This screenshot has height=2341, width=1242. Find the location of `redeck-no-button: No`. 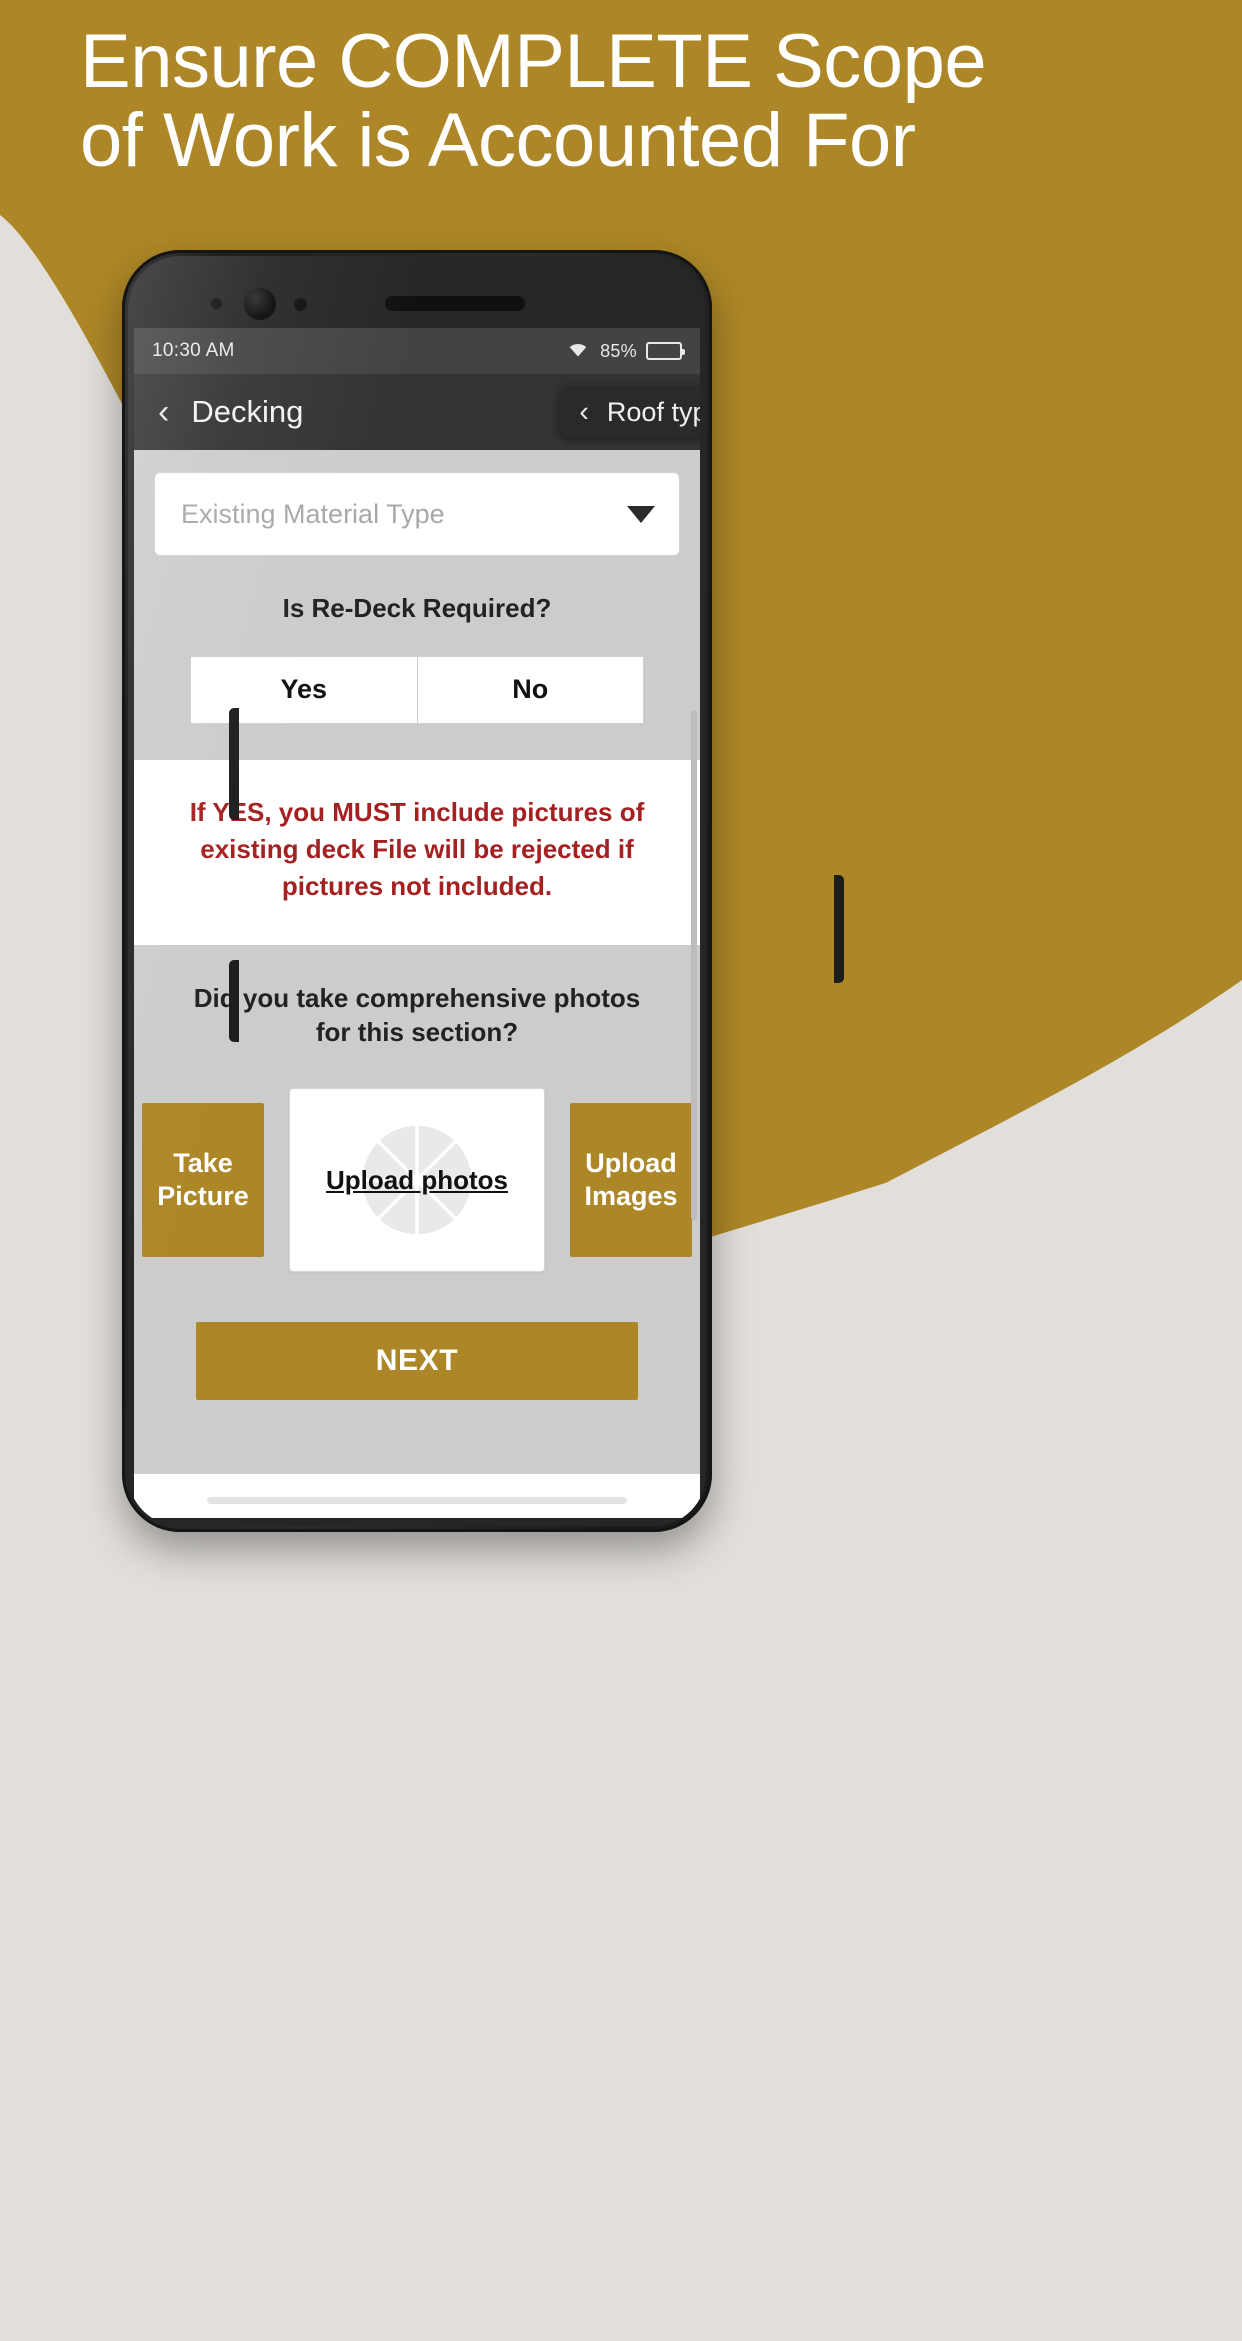

redeck-no-button: No is located at coordinates (530, 689).